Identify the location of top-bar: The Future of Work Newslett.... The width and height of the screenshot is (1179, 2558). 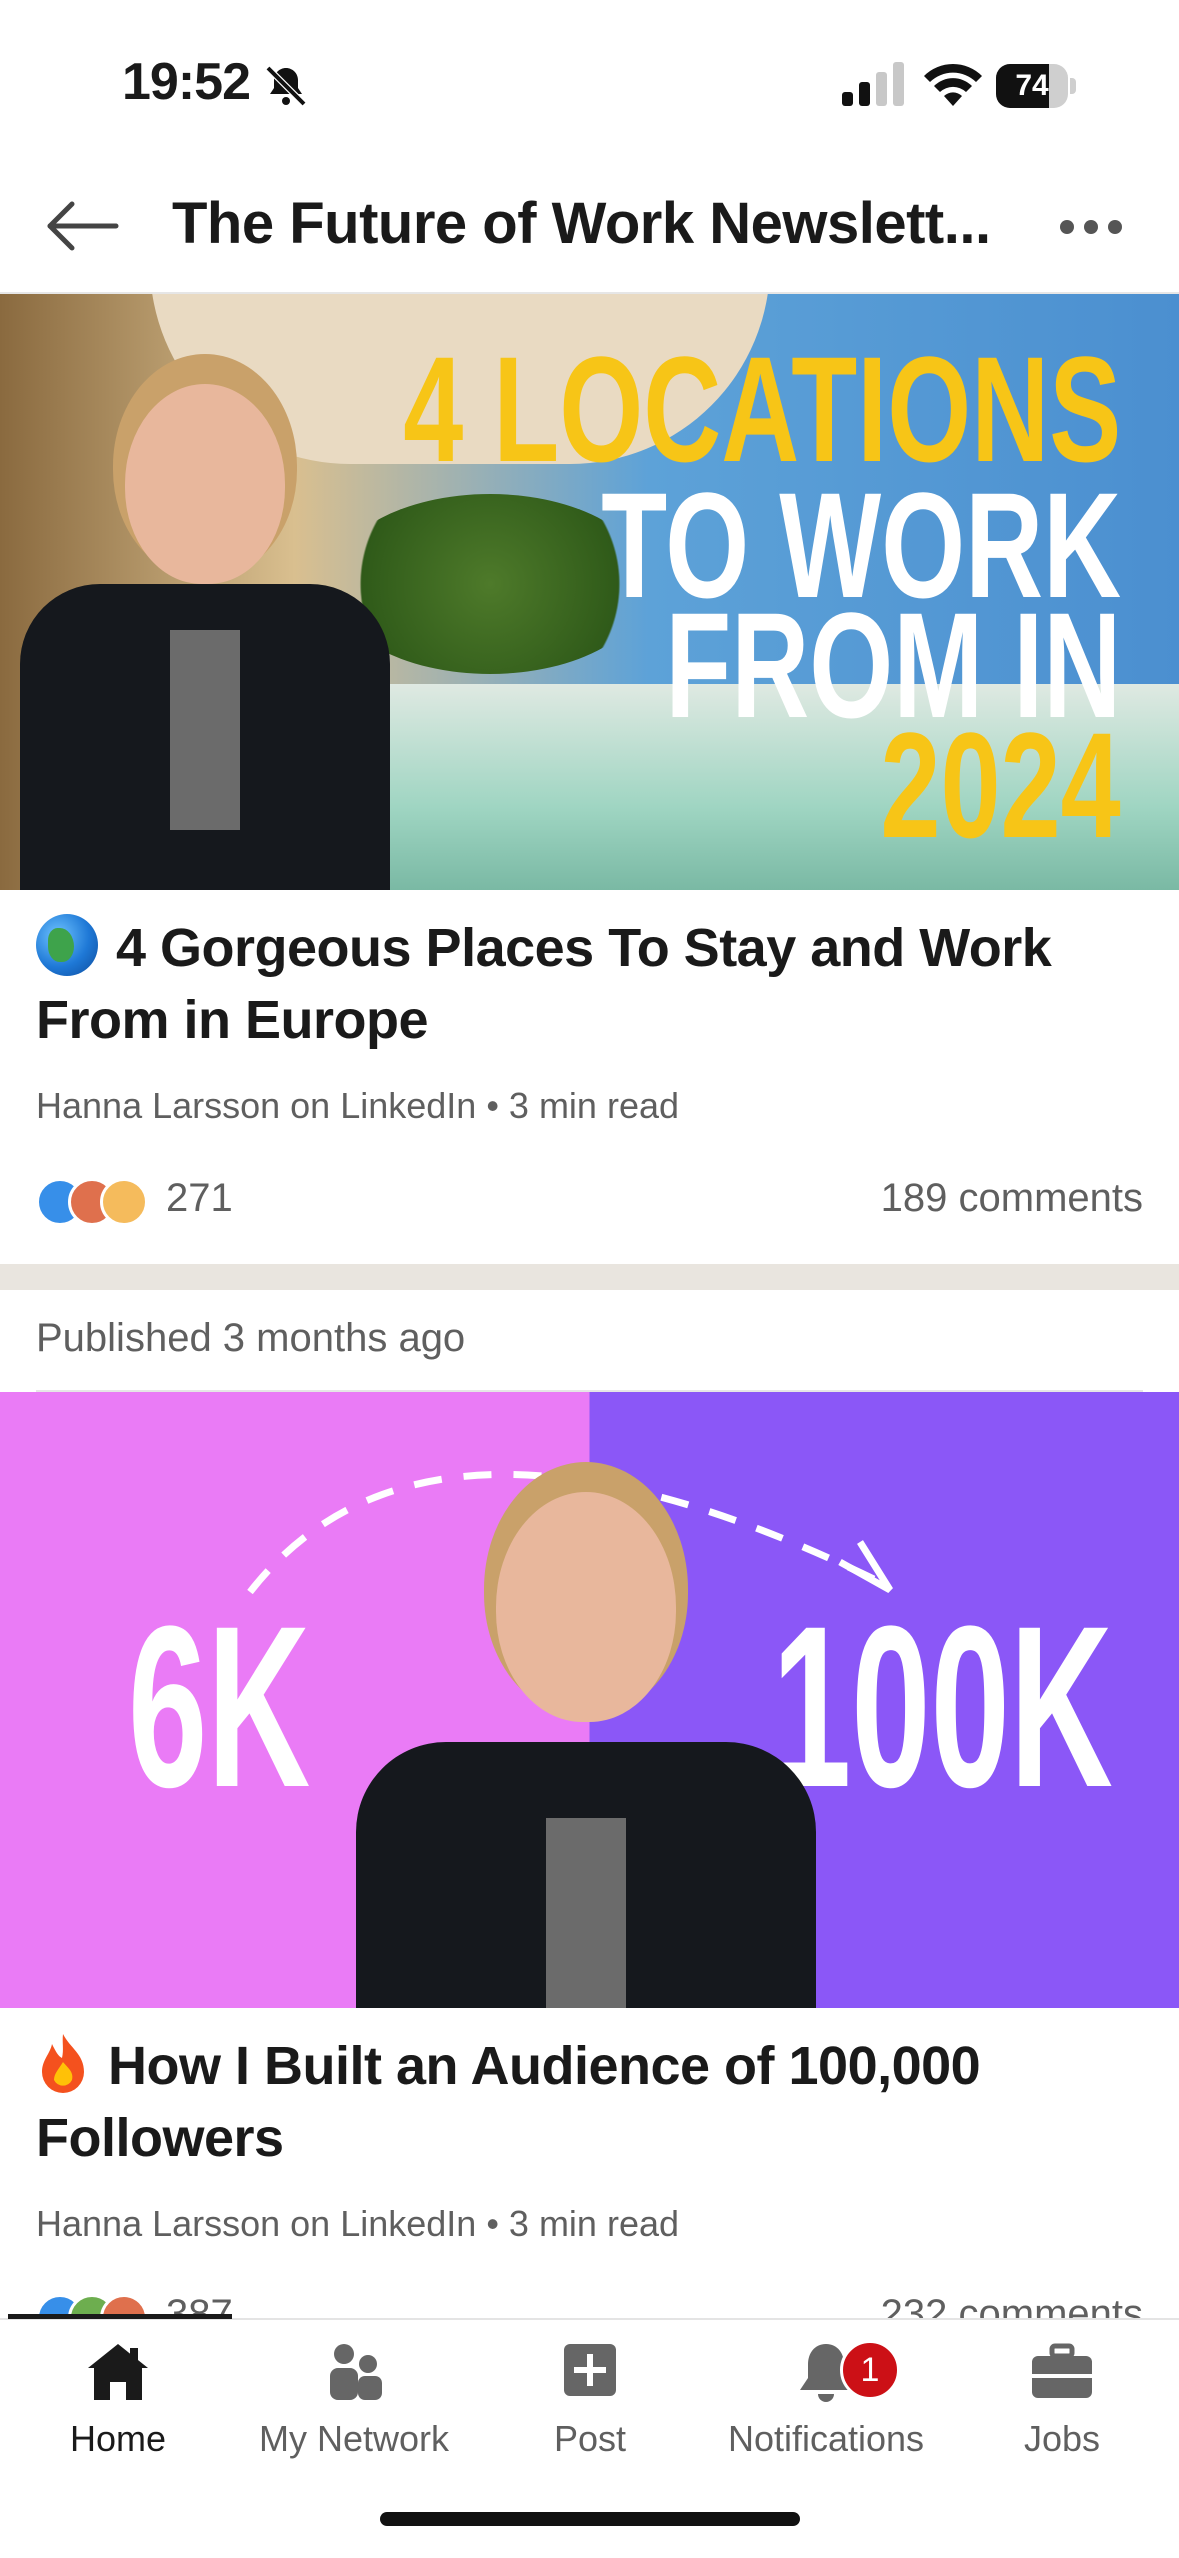
(589, 227).